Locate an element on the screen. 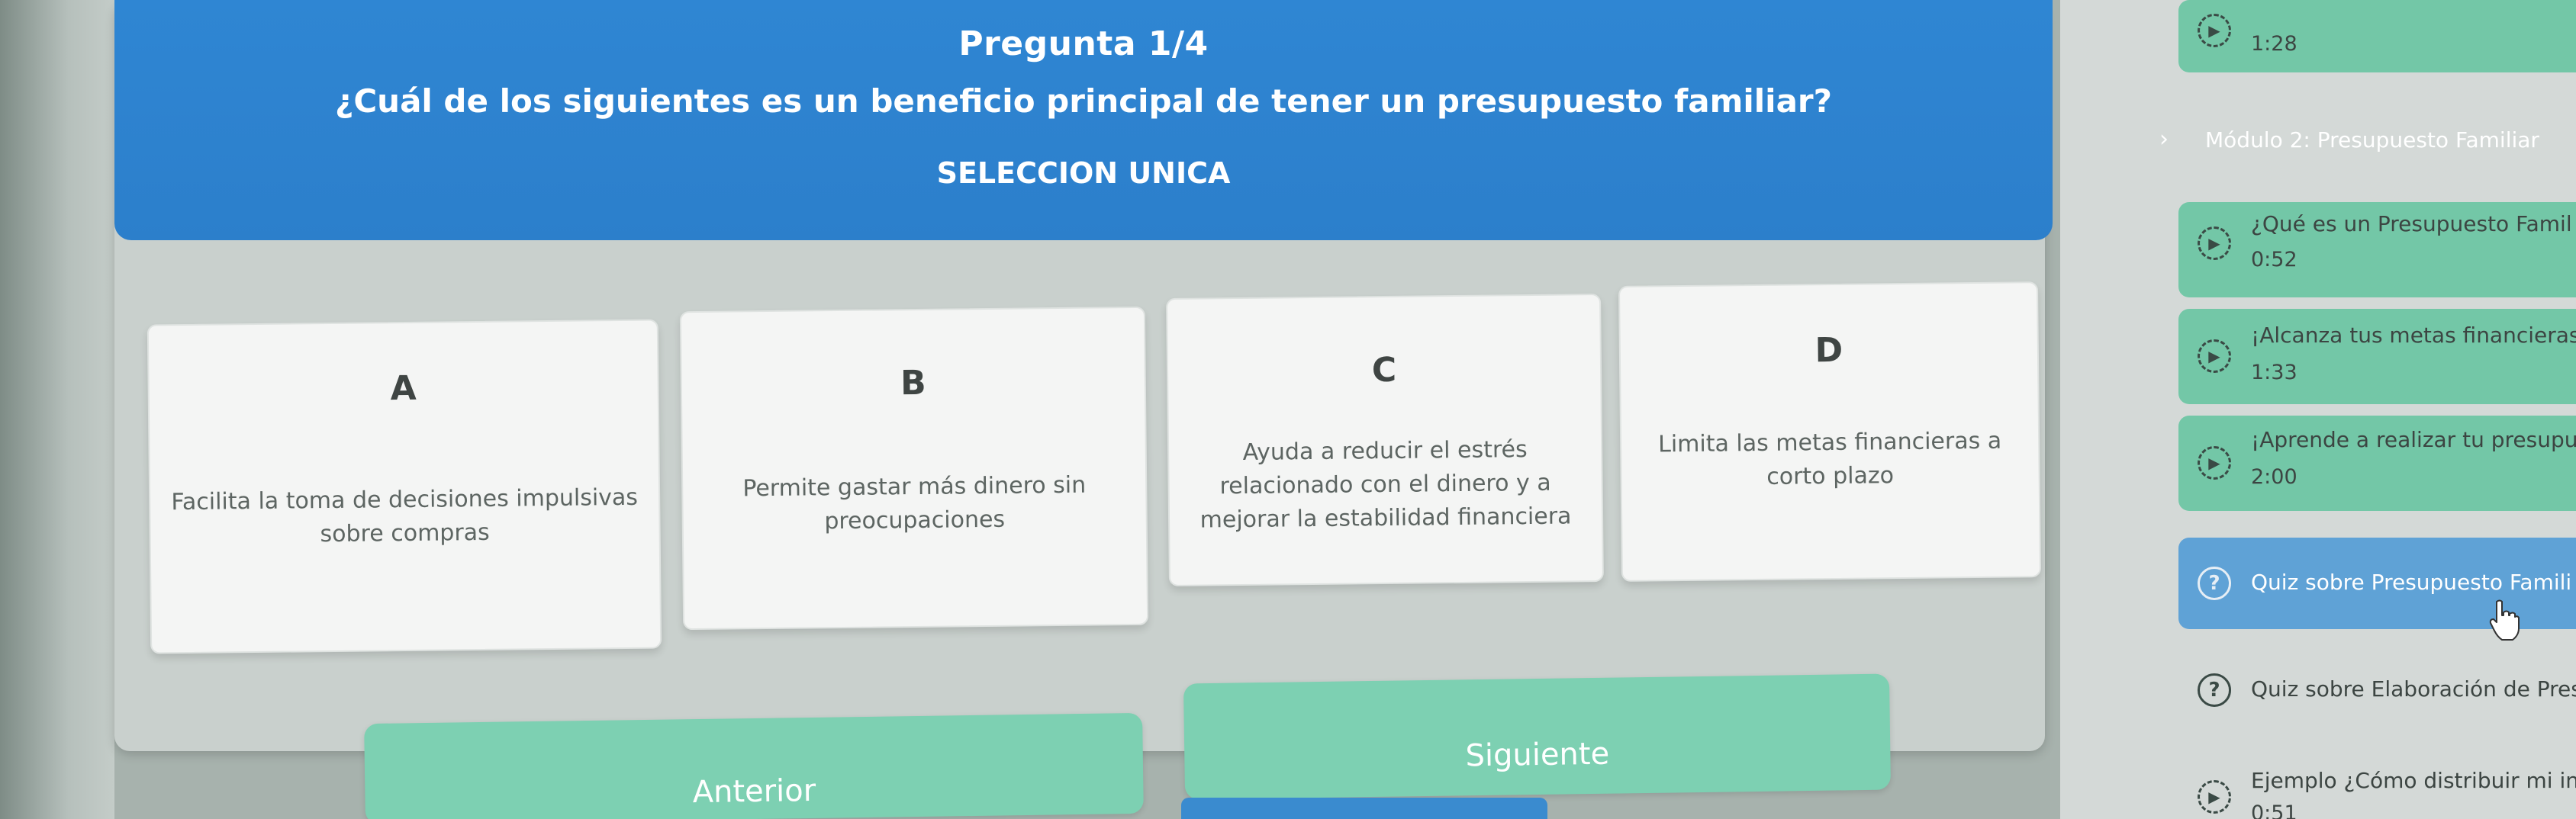 The width and height of the screenshot is (2576, 819). bottom-bar-fragment is located at coordinates (1364, 808).